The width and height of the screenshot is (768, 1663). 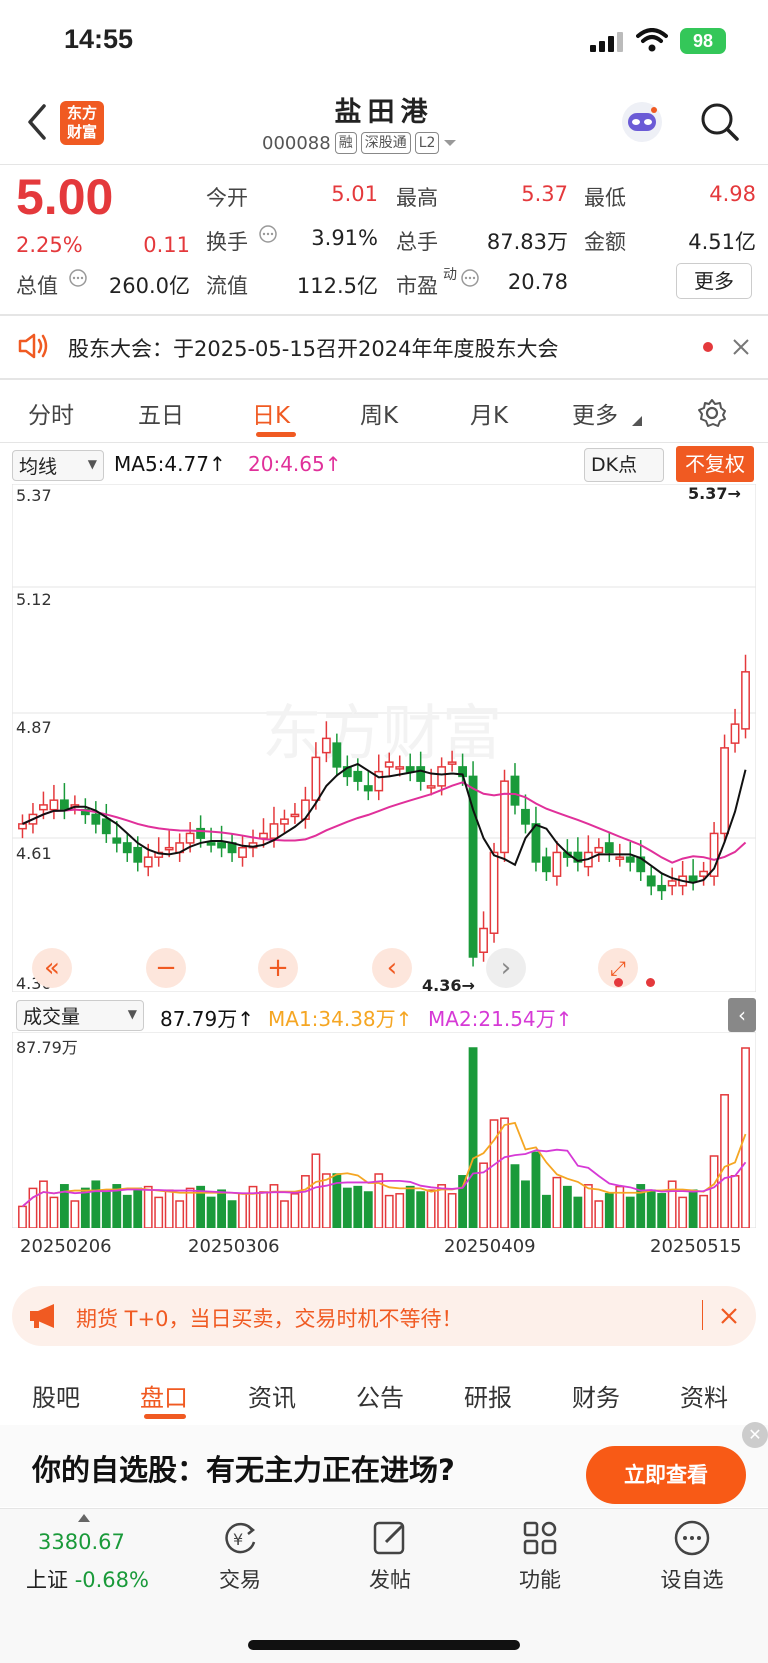 I want to click on signal-icon, so click(x=606, y=42).